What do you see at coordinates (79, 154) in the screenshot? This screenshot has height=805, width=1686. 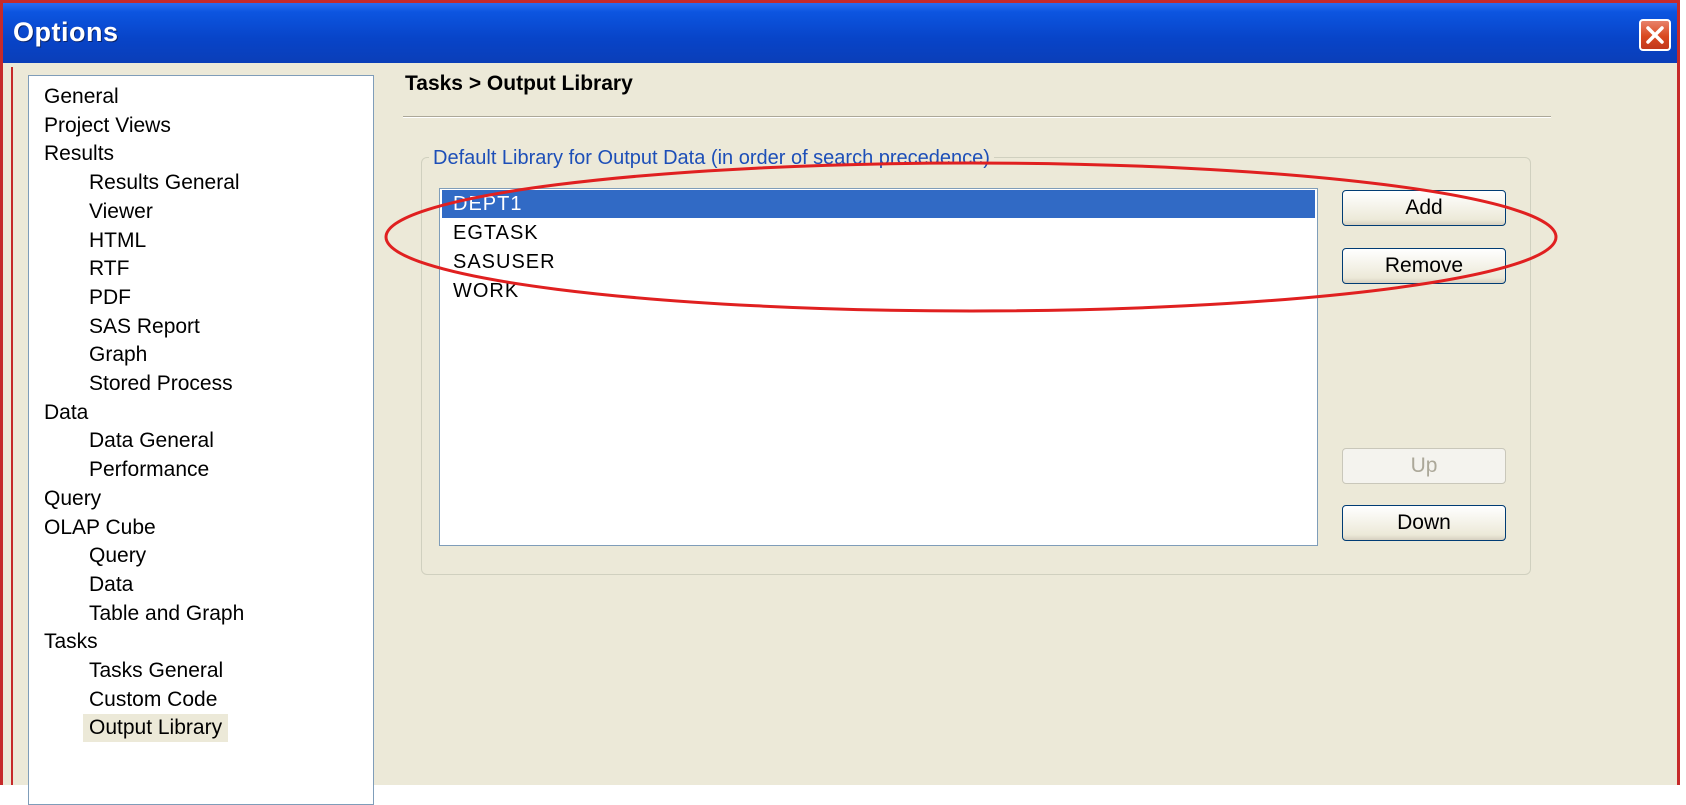 I see `tree-item-results: Results` at bounding box center [79, 154].